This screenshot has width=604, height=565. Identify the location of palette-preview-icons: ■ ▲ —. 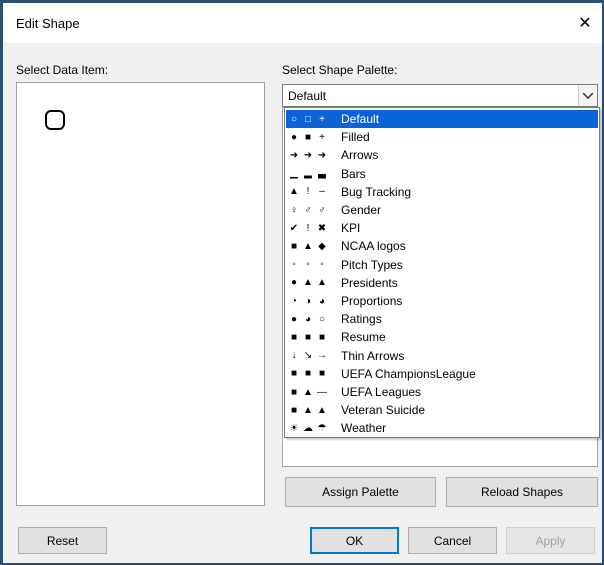
(313, 392).